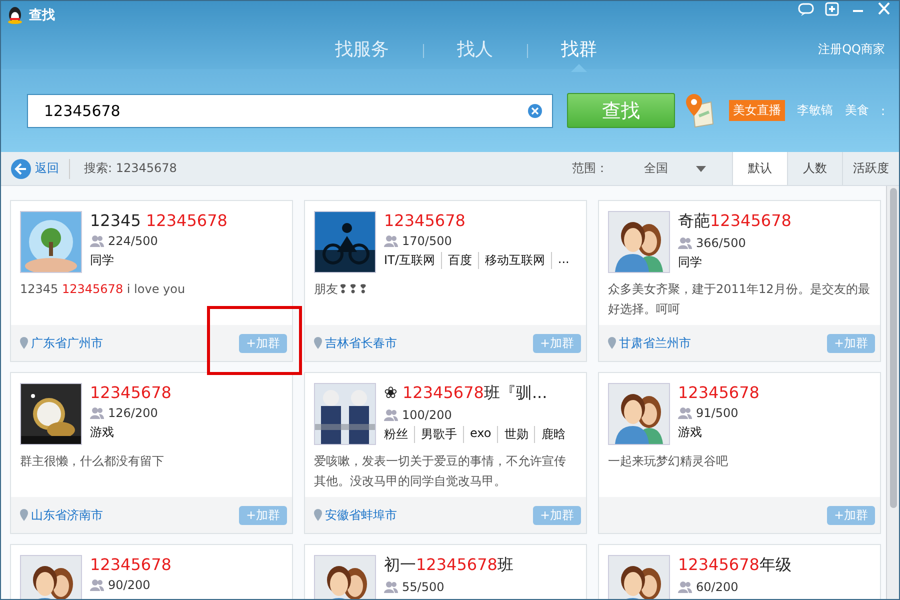  What do you see at coordinates (92, 461) in the screenshot?
I see `group-description: 群主很懒，什么都没有留下` at bounding box center [92, 461].